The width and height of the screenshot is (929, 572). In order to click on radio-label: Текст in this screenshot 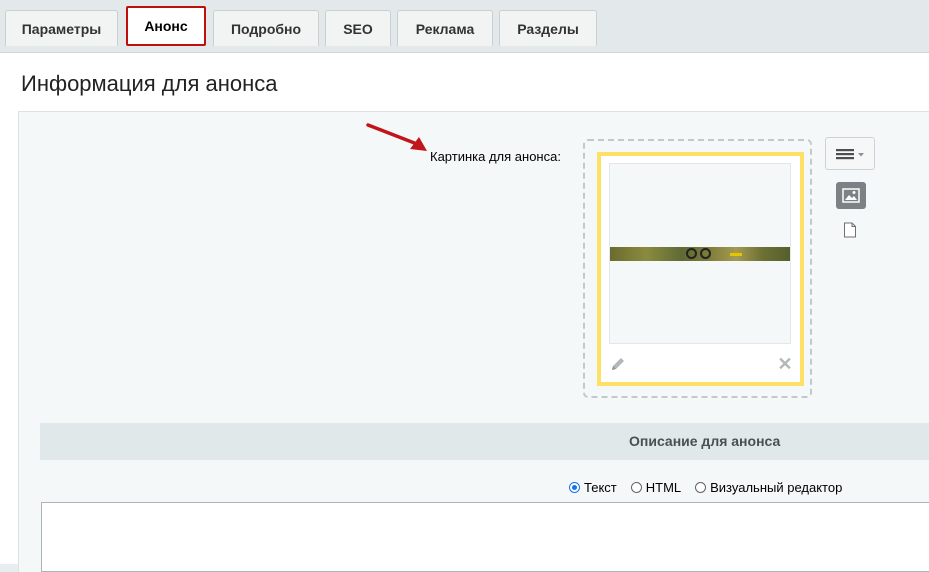, I will do `click(600, 487)`.